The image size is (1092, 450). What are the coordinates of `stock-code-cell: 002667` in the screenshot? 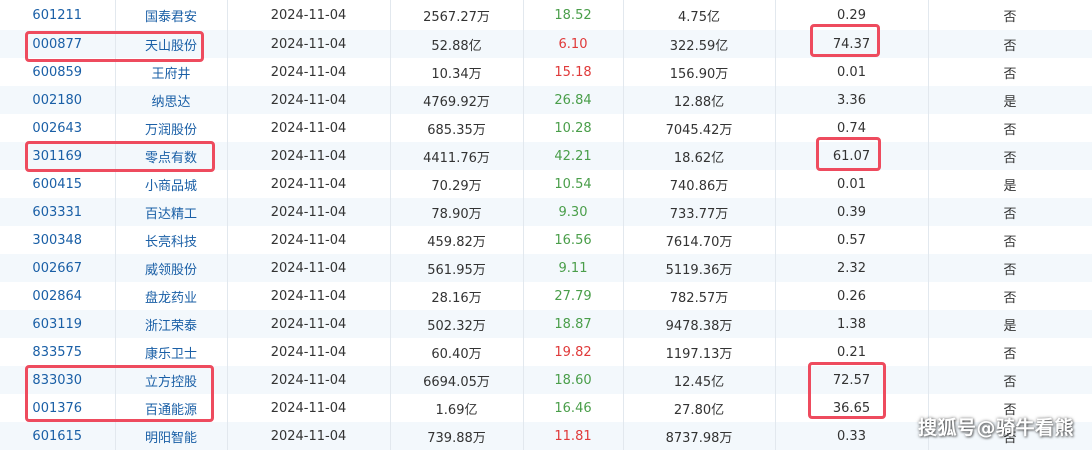 It's located at (58, 268).